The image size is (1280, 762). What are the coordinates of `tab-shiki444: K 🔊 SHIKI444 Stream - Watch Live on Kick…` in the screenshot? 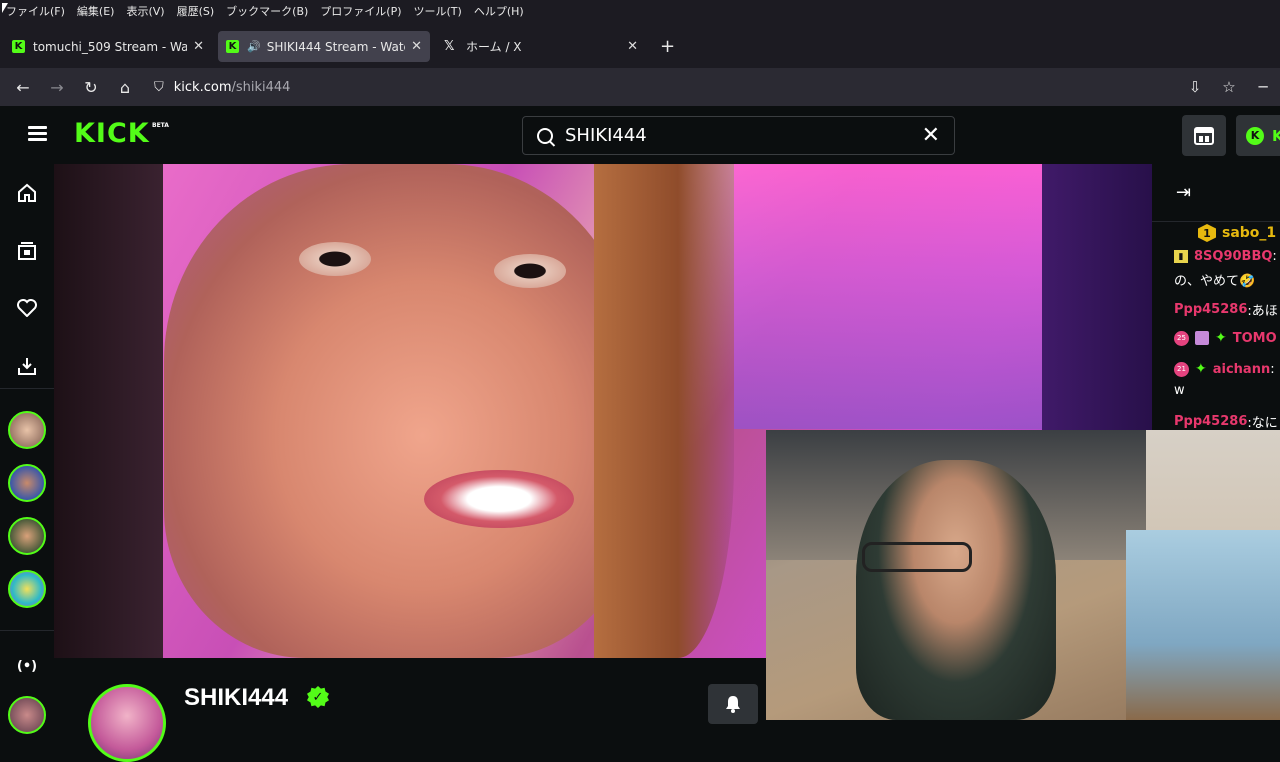 It's located at (324, 46).